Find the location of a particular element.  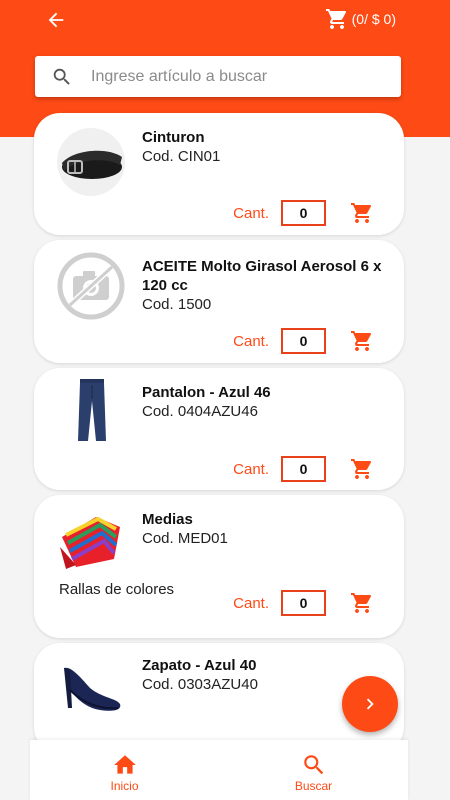

nav-label-inicio: Inicio is located at coordinates (124, 786).